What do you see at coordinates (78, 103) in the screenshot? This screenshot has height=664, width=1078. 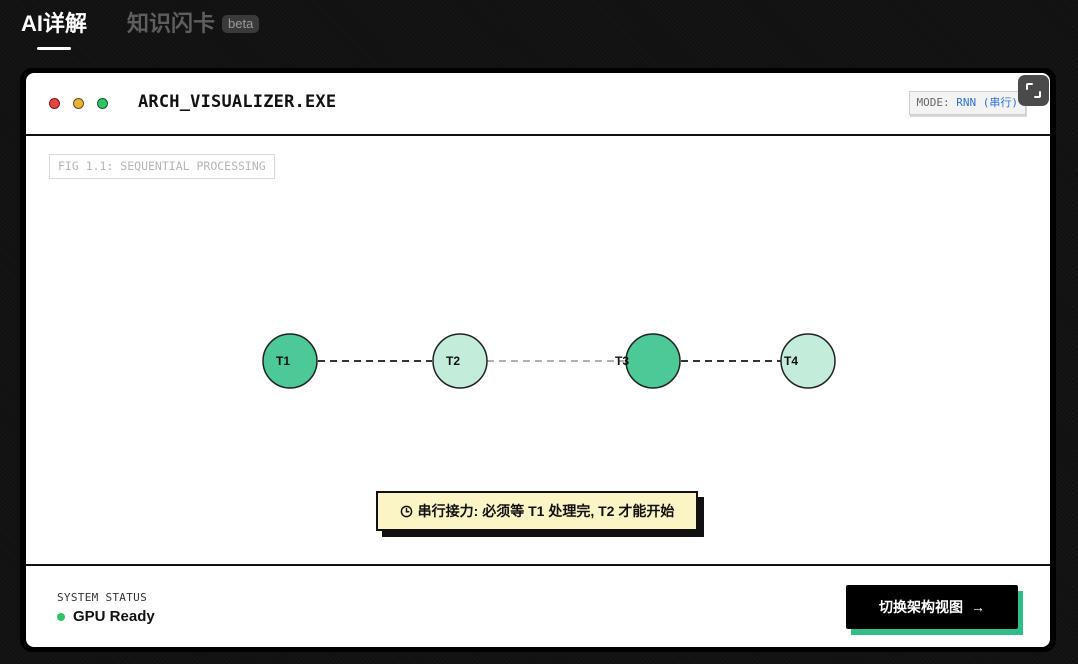 I see `window-minimize-dot` at bounding box center [78, 103].